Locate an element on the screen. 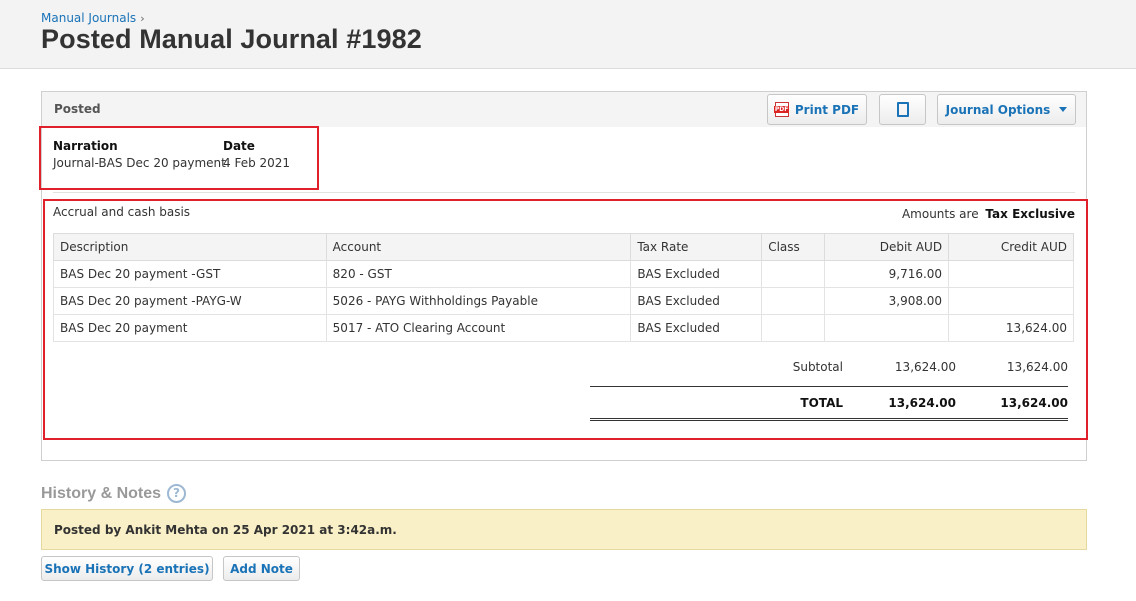 This screenshot has height=601, width=1136. subtotal-divider is located at coordinates (829, 386).